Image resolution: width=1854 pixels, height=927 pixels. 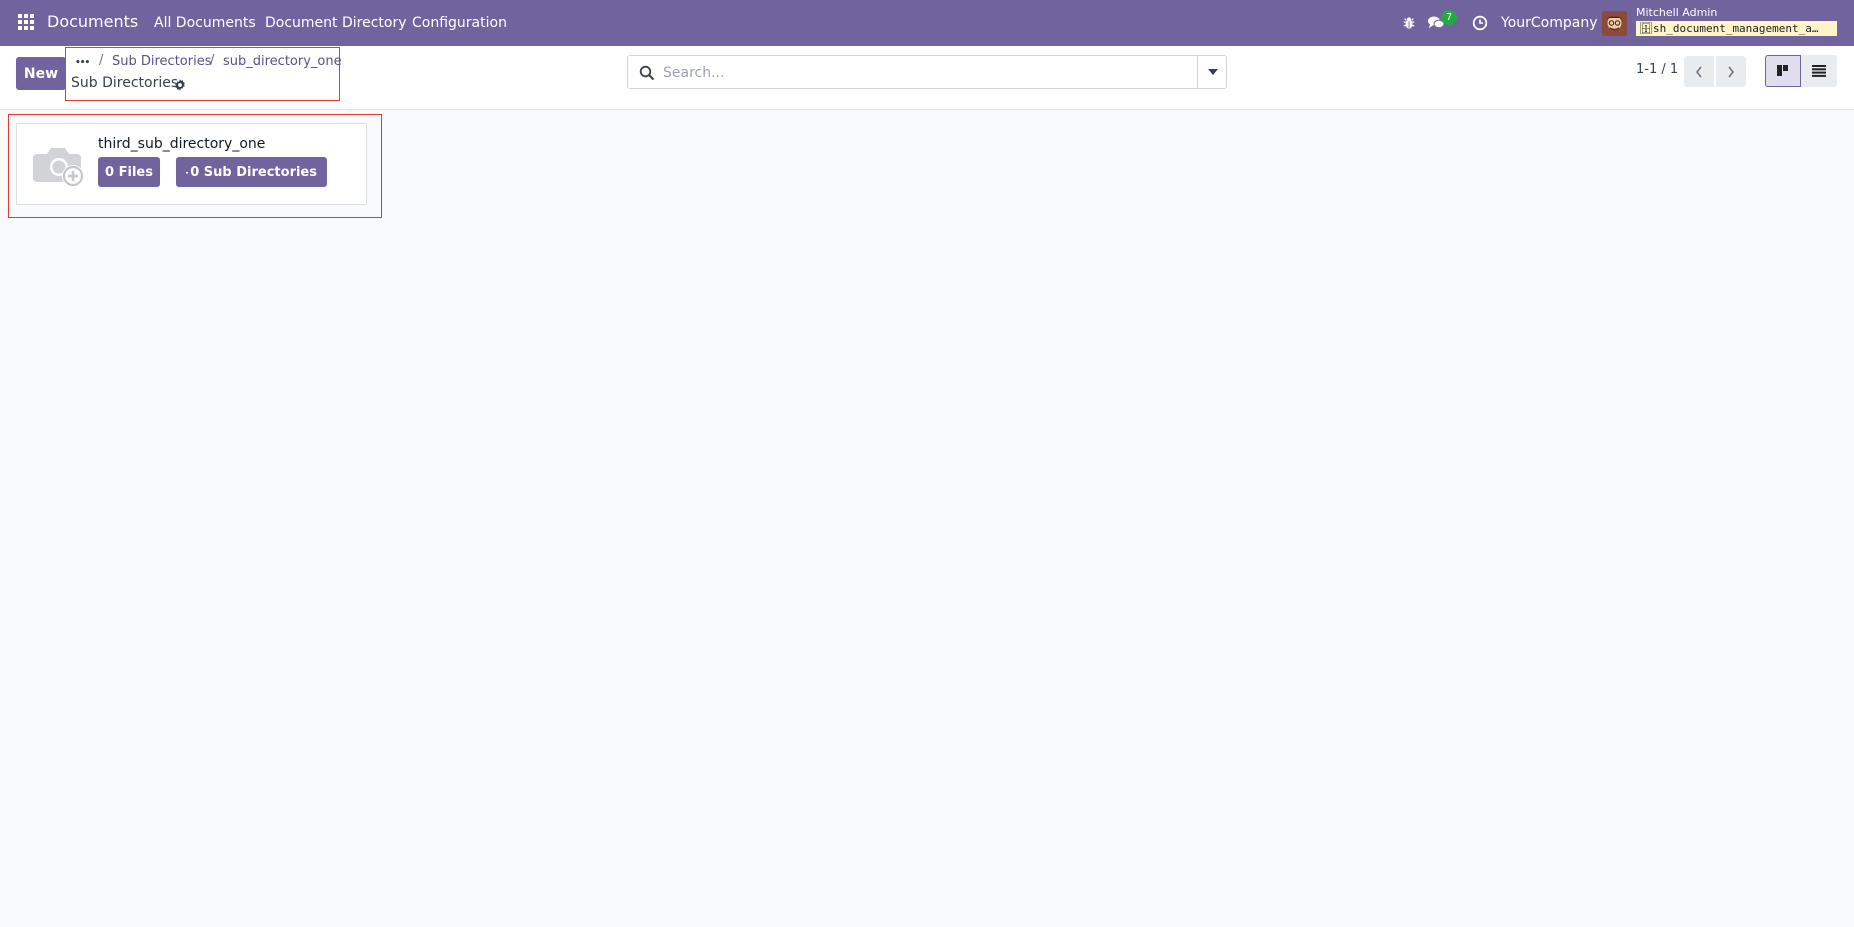 I want to click on search-input, so click(x=933, y=73).